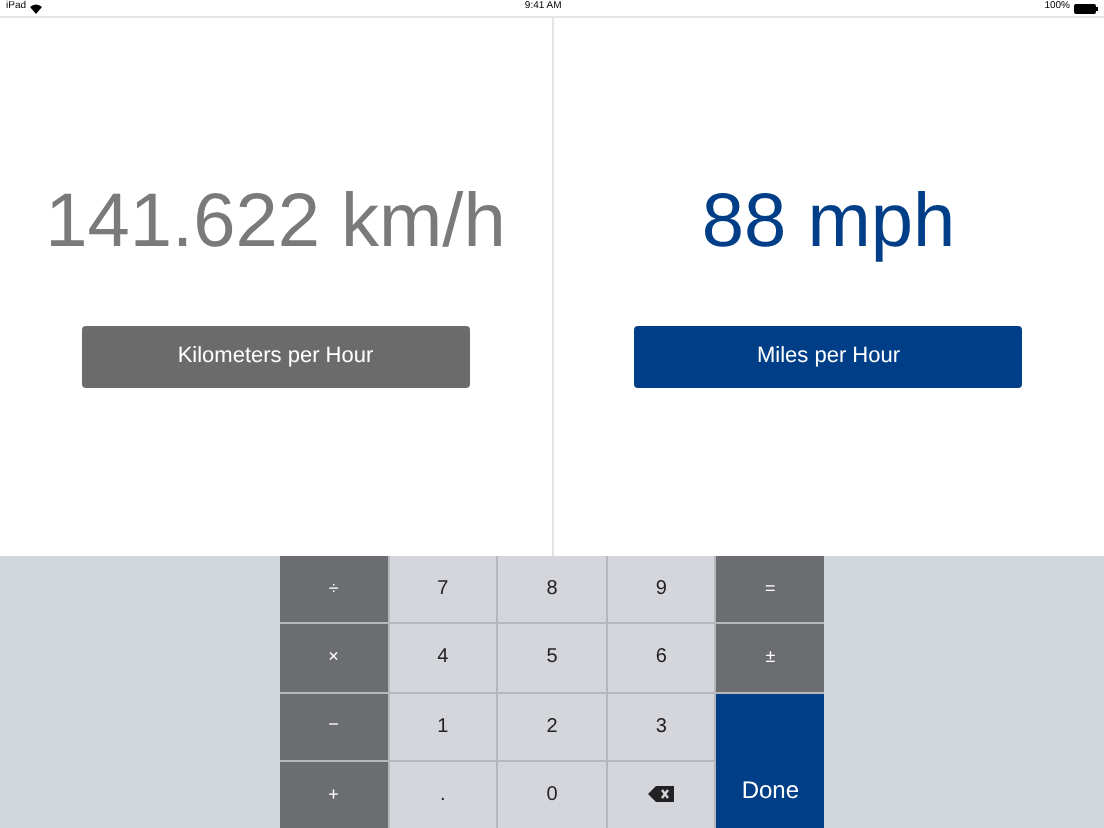  Describe the element at coordinates (828, 357) in the screenshot. I see `unit-button: Miles per Hour` at that location.